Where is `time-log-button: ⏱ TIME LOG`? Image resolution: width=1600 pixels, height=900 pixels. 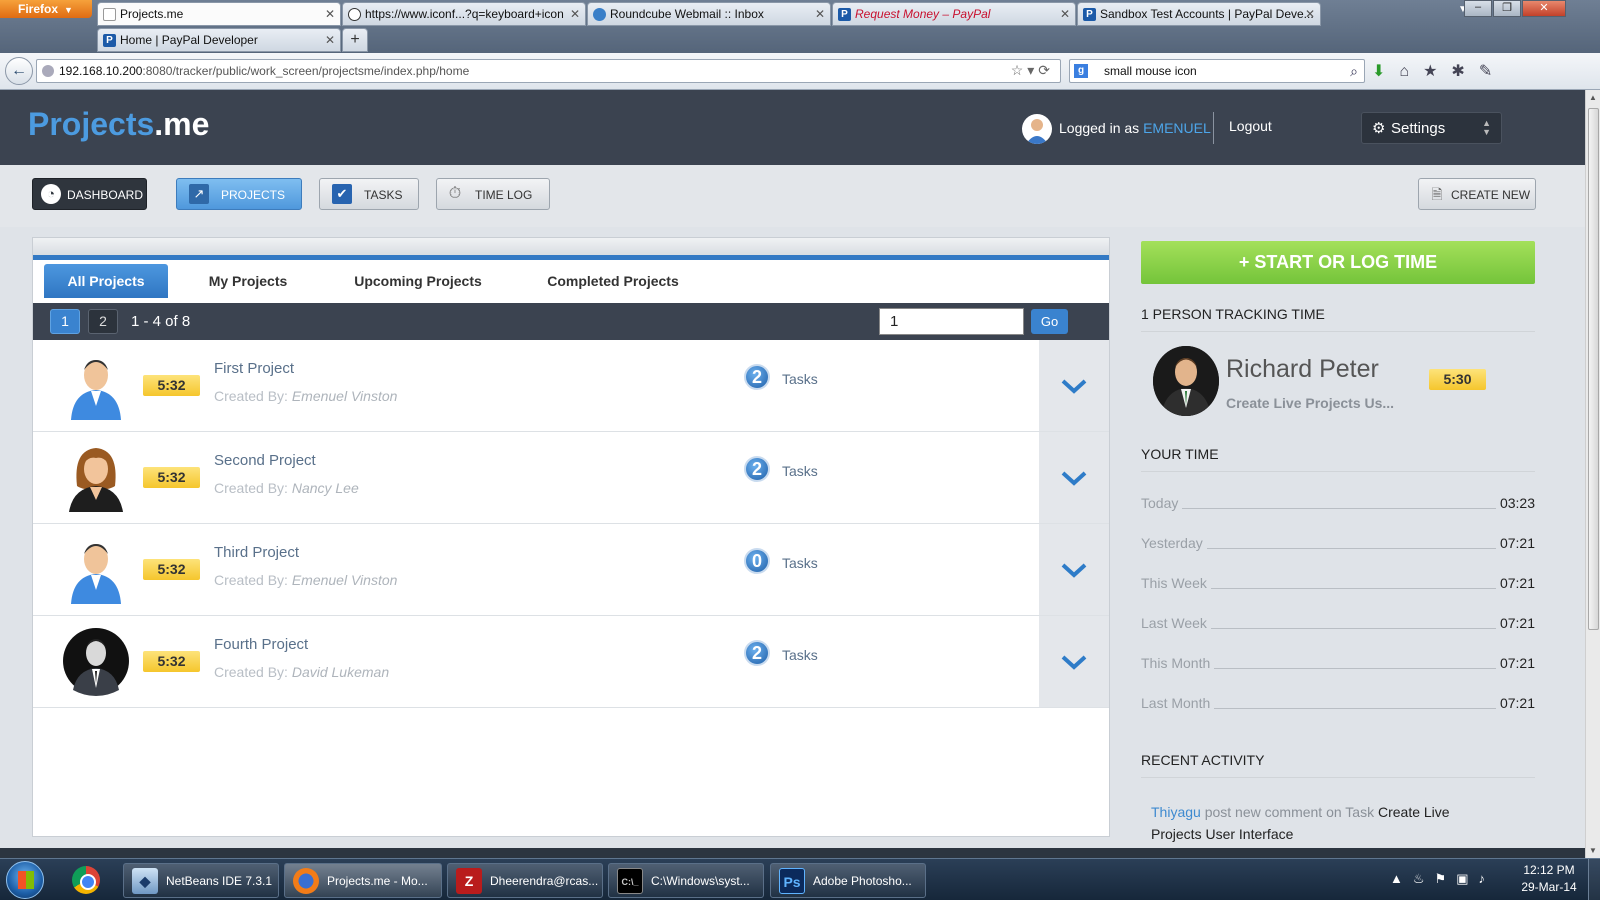
time-log-button: ⏱ TIME LOG is located at coordinates (493, 194).